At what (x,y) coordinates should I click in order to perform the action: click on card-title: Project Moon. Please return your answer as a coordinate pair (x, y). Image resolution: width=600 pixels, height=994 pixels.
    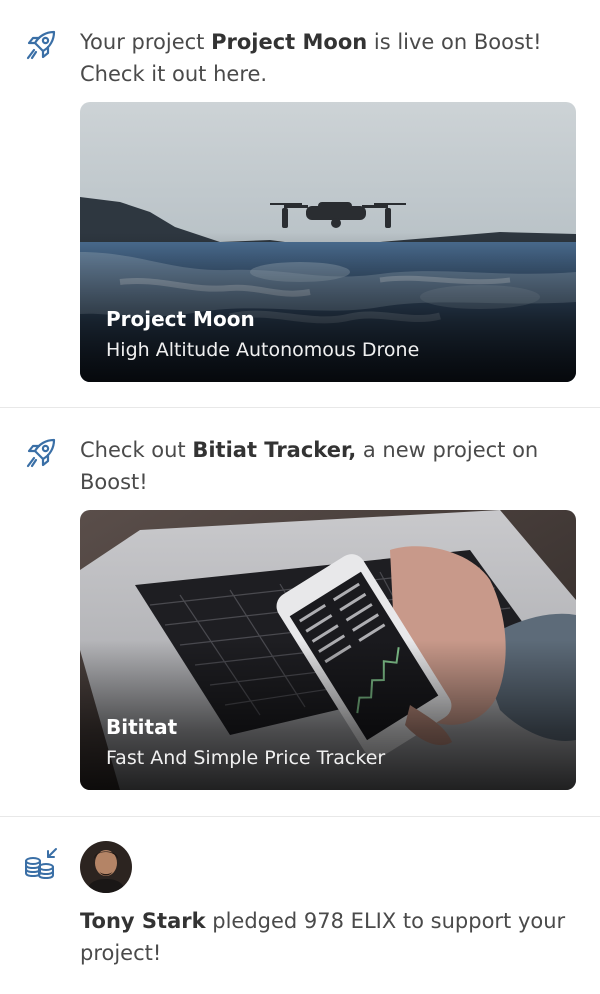
    Looking at the image, I should click on (180, 319).